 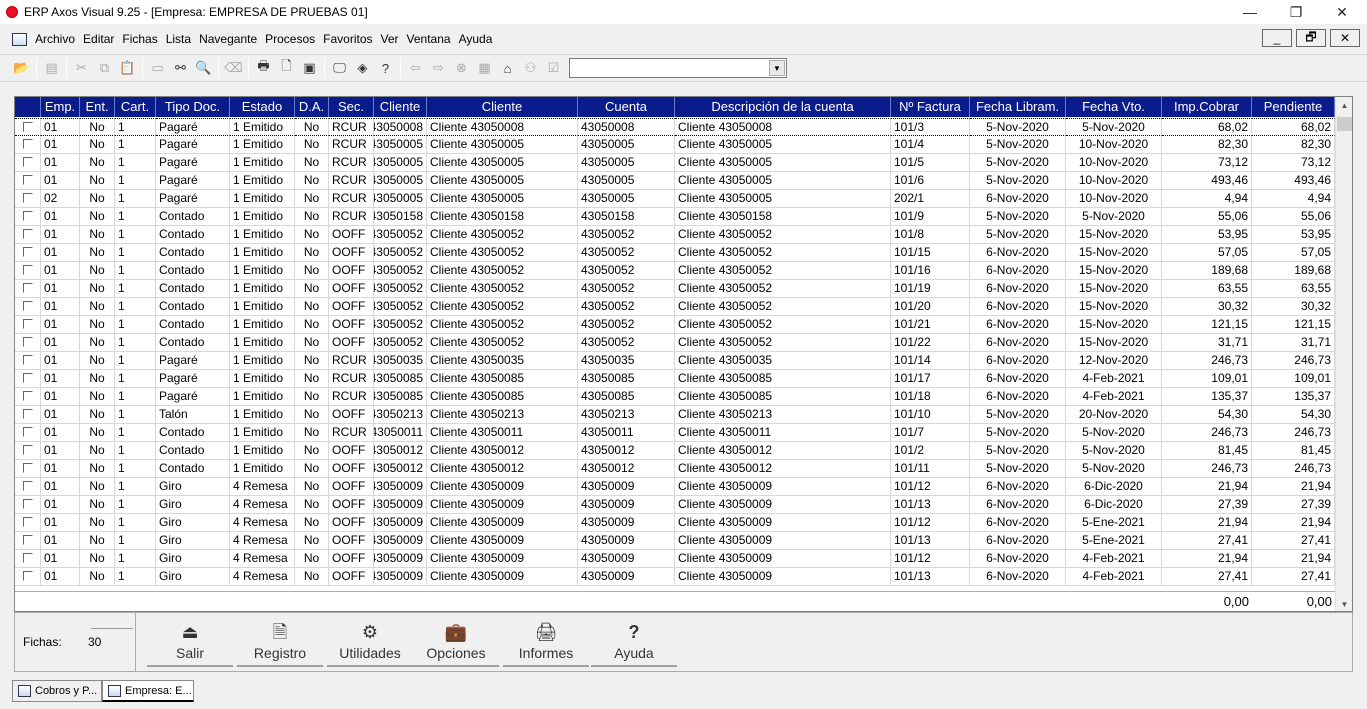 What do you see at coordinates (507, 68) in the screenshot?
I see `home-icon: ⌂` at bounding box center [507, 68].